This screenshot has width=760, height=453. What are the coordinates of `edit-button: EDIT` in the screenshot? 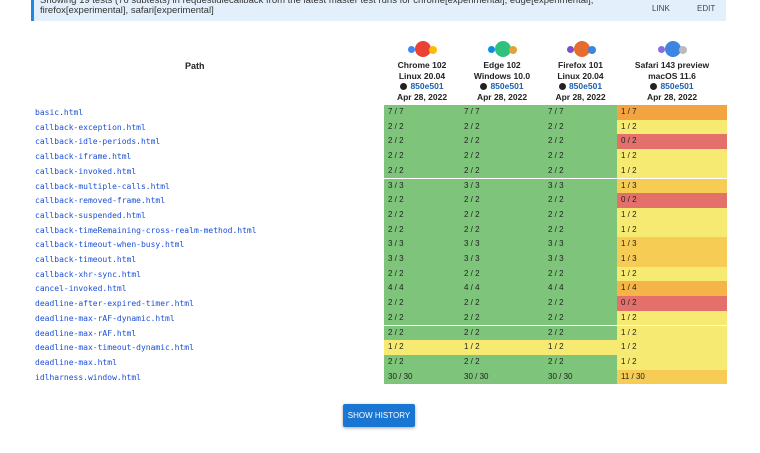 It's located at (706, 9).